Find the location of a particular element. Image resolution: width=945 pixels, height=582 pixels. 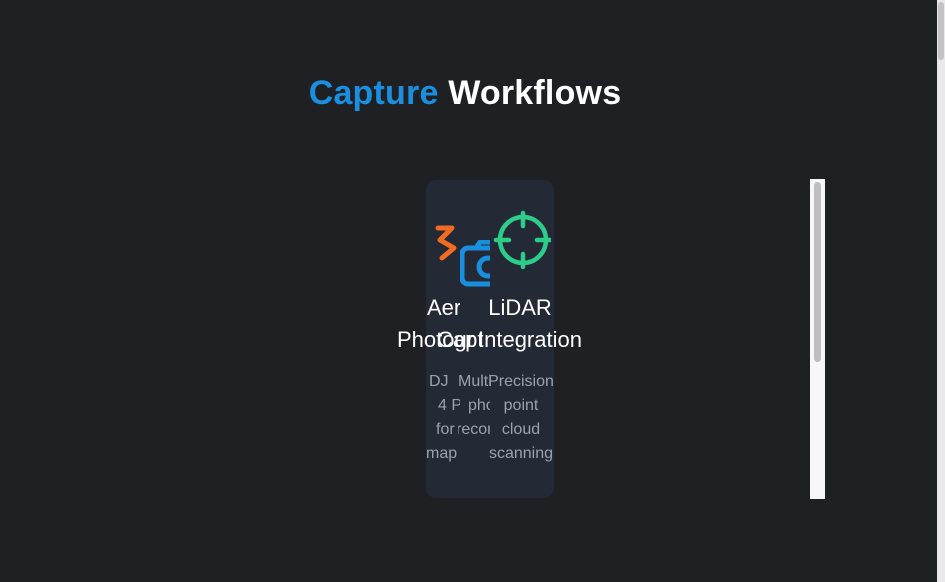

card-title-lidar-line2: Integration is located at coordinates (530, 339).